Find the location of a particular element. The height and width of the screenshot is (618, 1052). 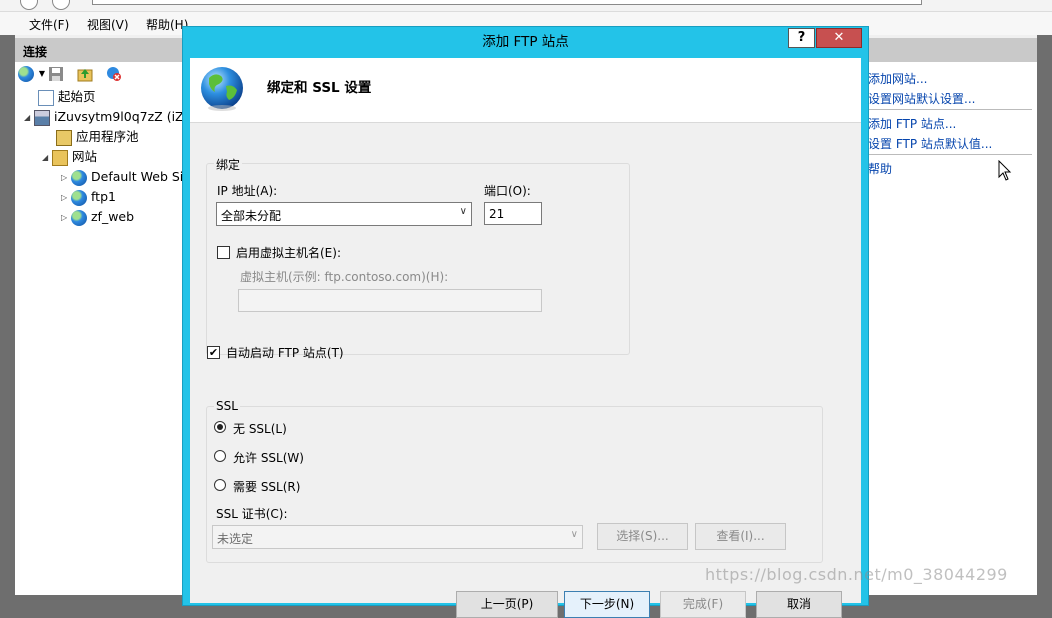

ssl-group-label: SSL is located at coordinates (227, 406).